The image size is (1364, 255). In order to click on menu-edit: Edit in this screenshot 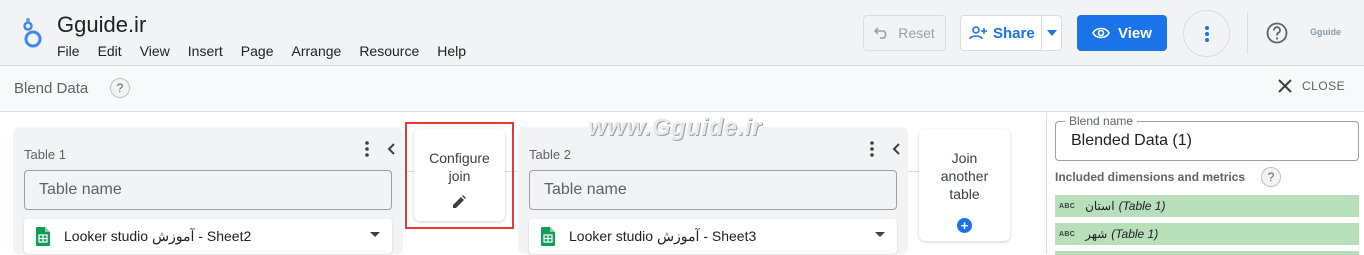, I will do `click(110, 51)`.